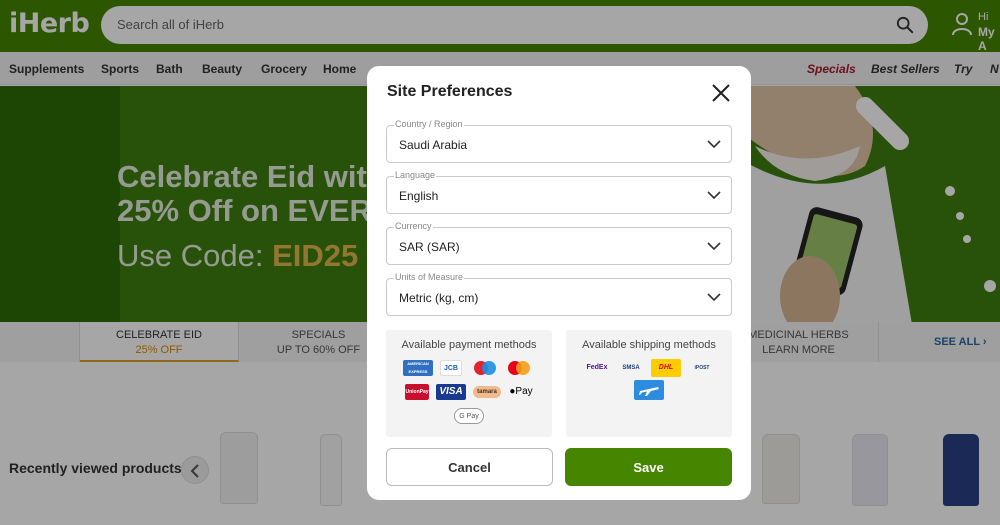  Describe the element at coordinates (469, 416) in the screenshot. I see `google-pay-icon: G Pay` at that location.